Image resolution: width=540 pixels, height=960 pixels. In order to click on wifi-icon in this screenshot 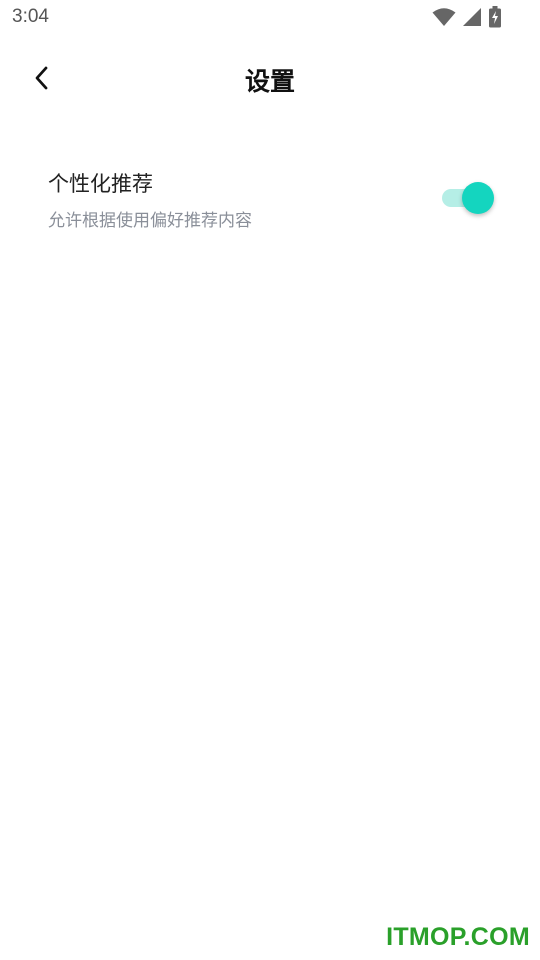, I will do `click(444, 17)`.